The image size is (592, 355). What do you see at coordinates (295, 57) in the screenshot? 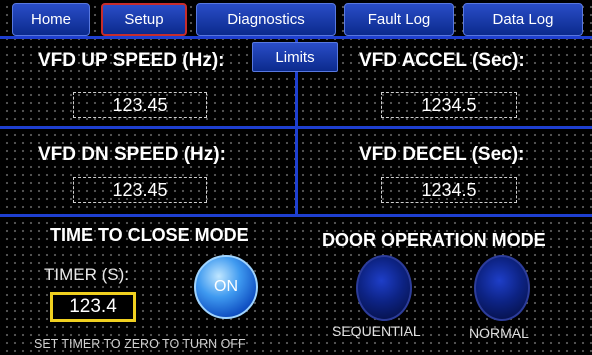
I see `limits-button: Limits` at bounding box center [295, 57].